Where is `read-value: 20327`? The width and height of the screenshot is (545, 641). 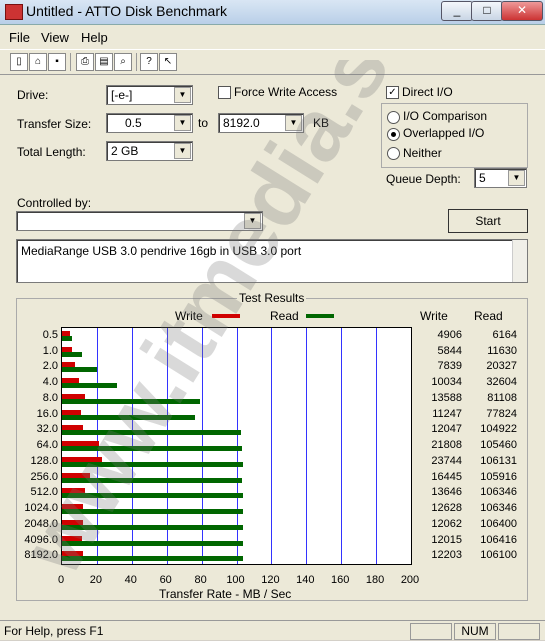 read-value: 20327 is located at coordinates (501, 366).